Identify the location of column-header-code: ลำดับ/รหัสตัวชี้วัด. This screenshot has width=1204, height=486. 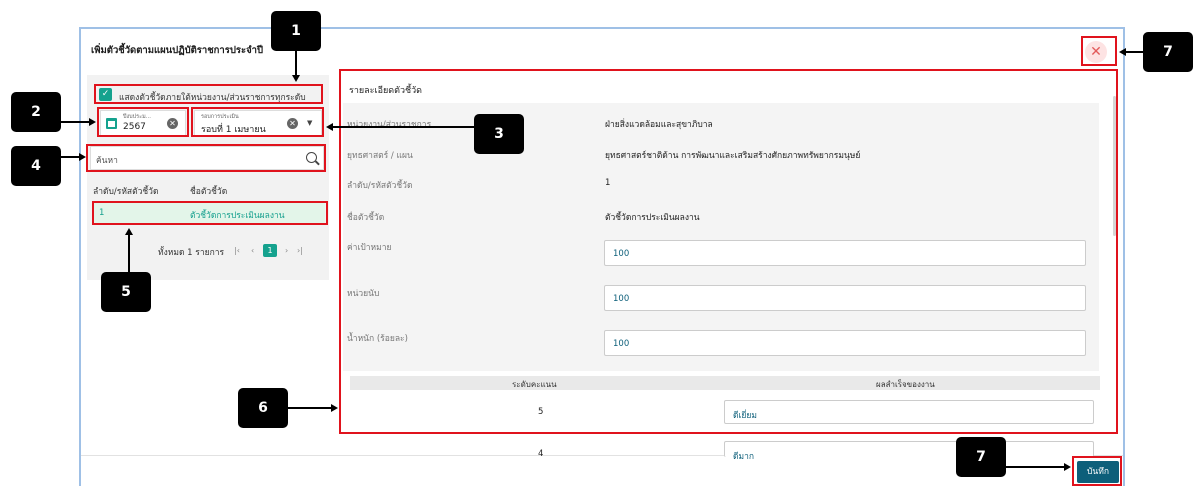
(126, 192).